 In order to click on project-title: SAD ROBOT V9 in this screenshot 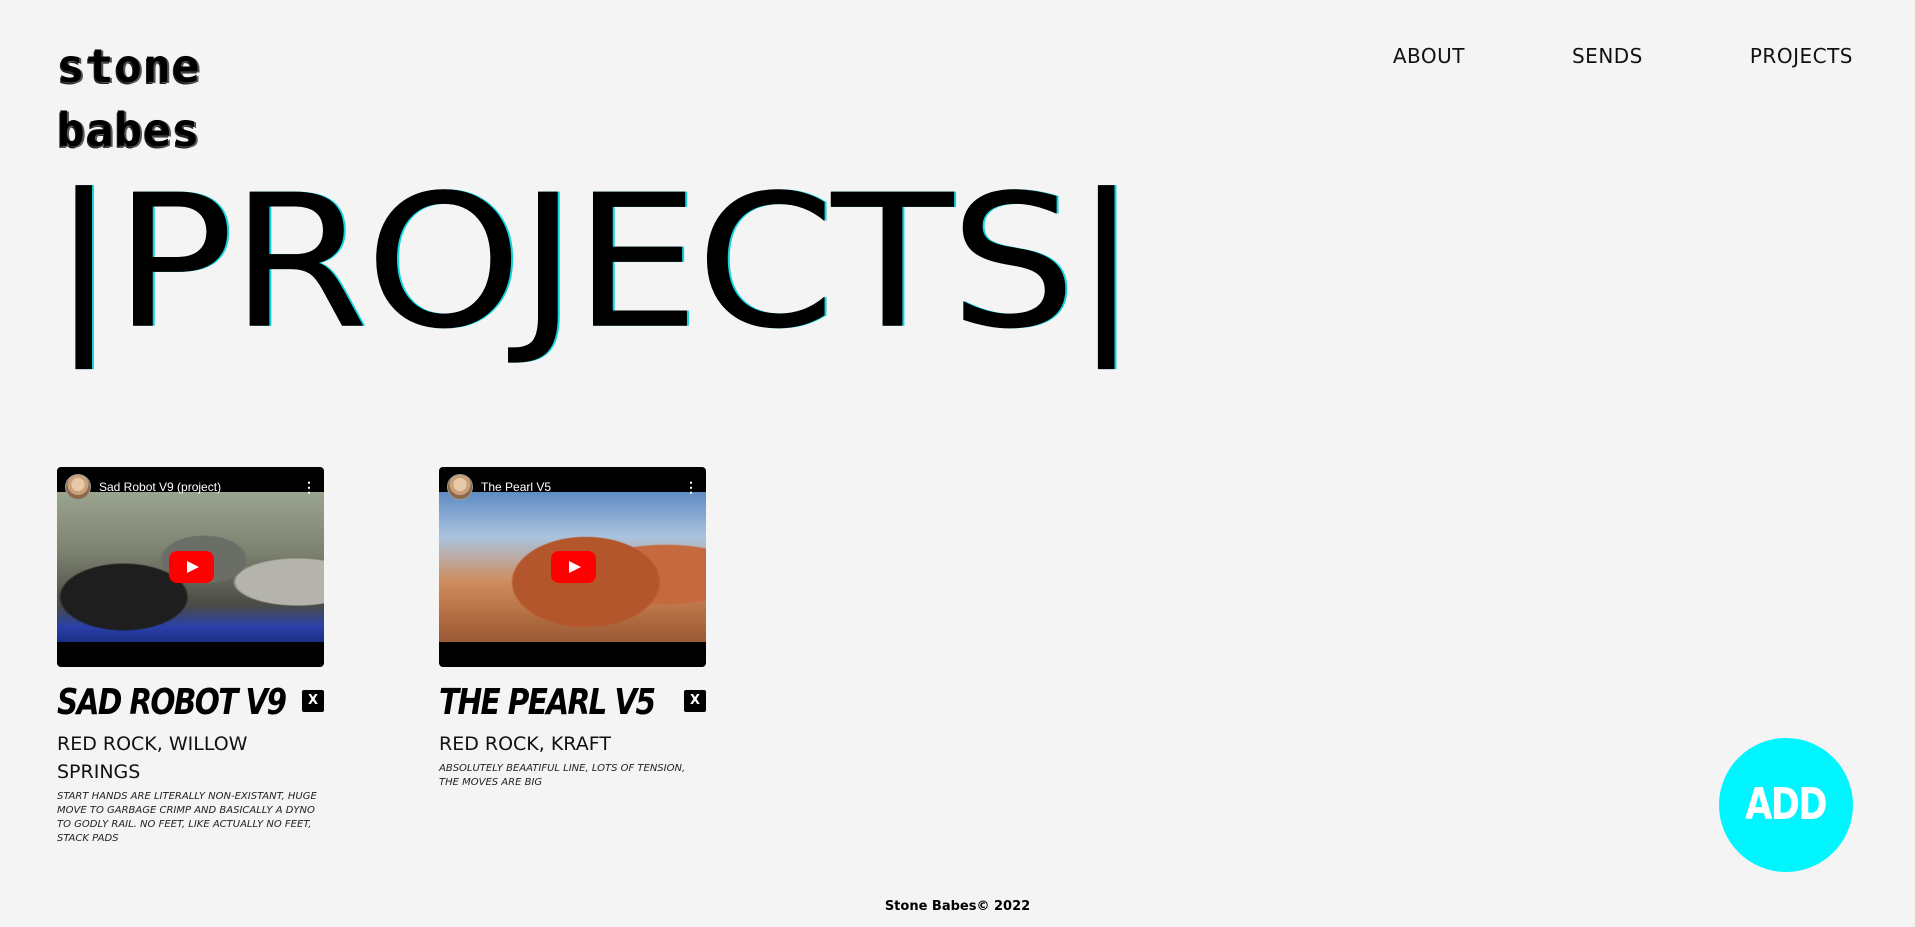, I will do `click(172, 702)`.